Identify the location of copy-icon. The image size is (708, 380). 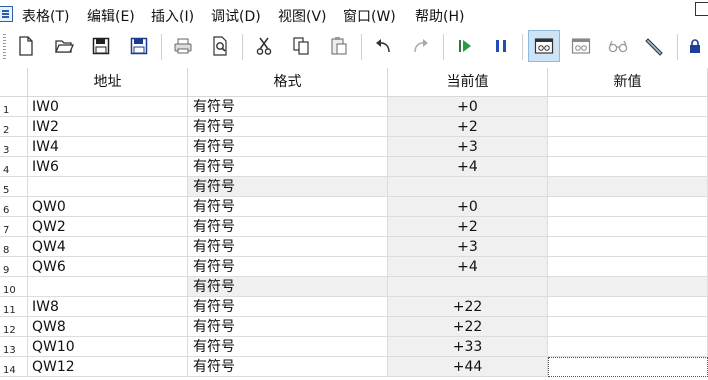
(301, 46).